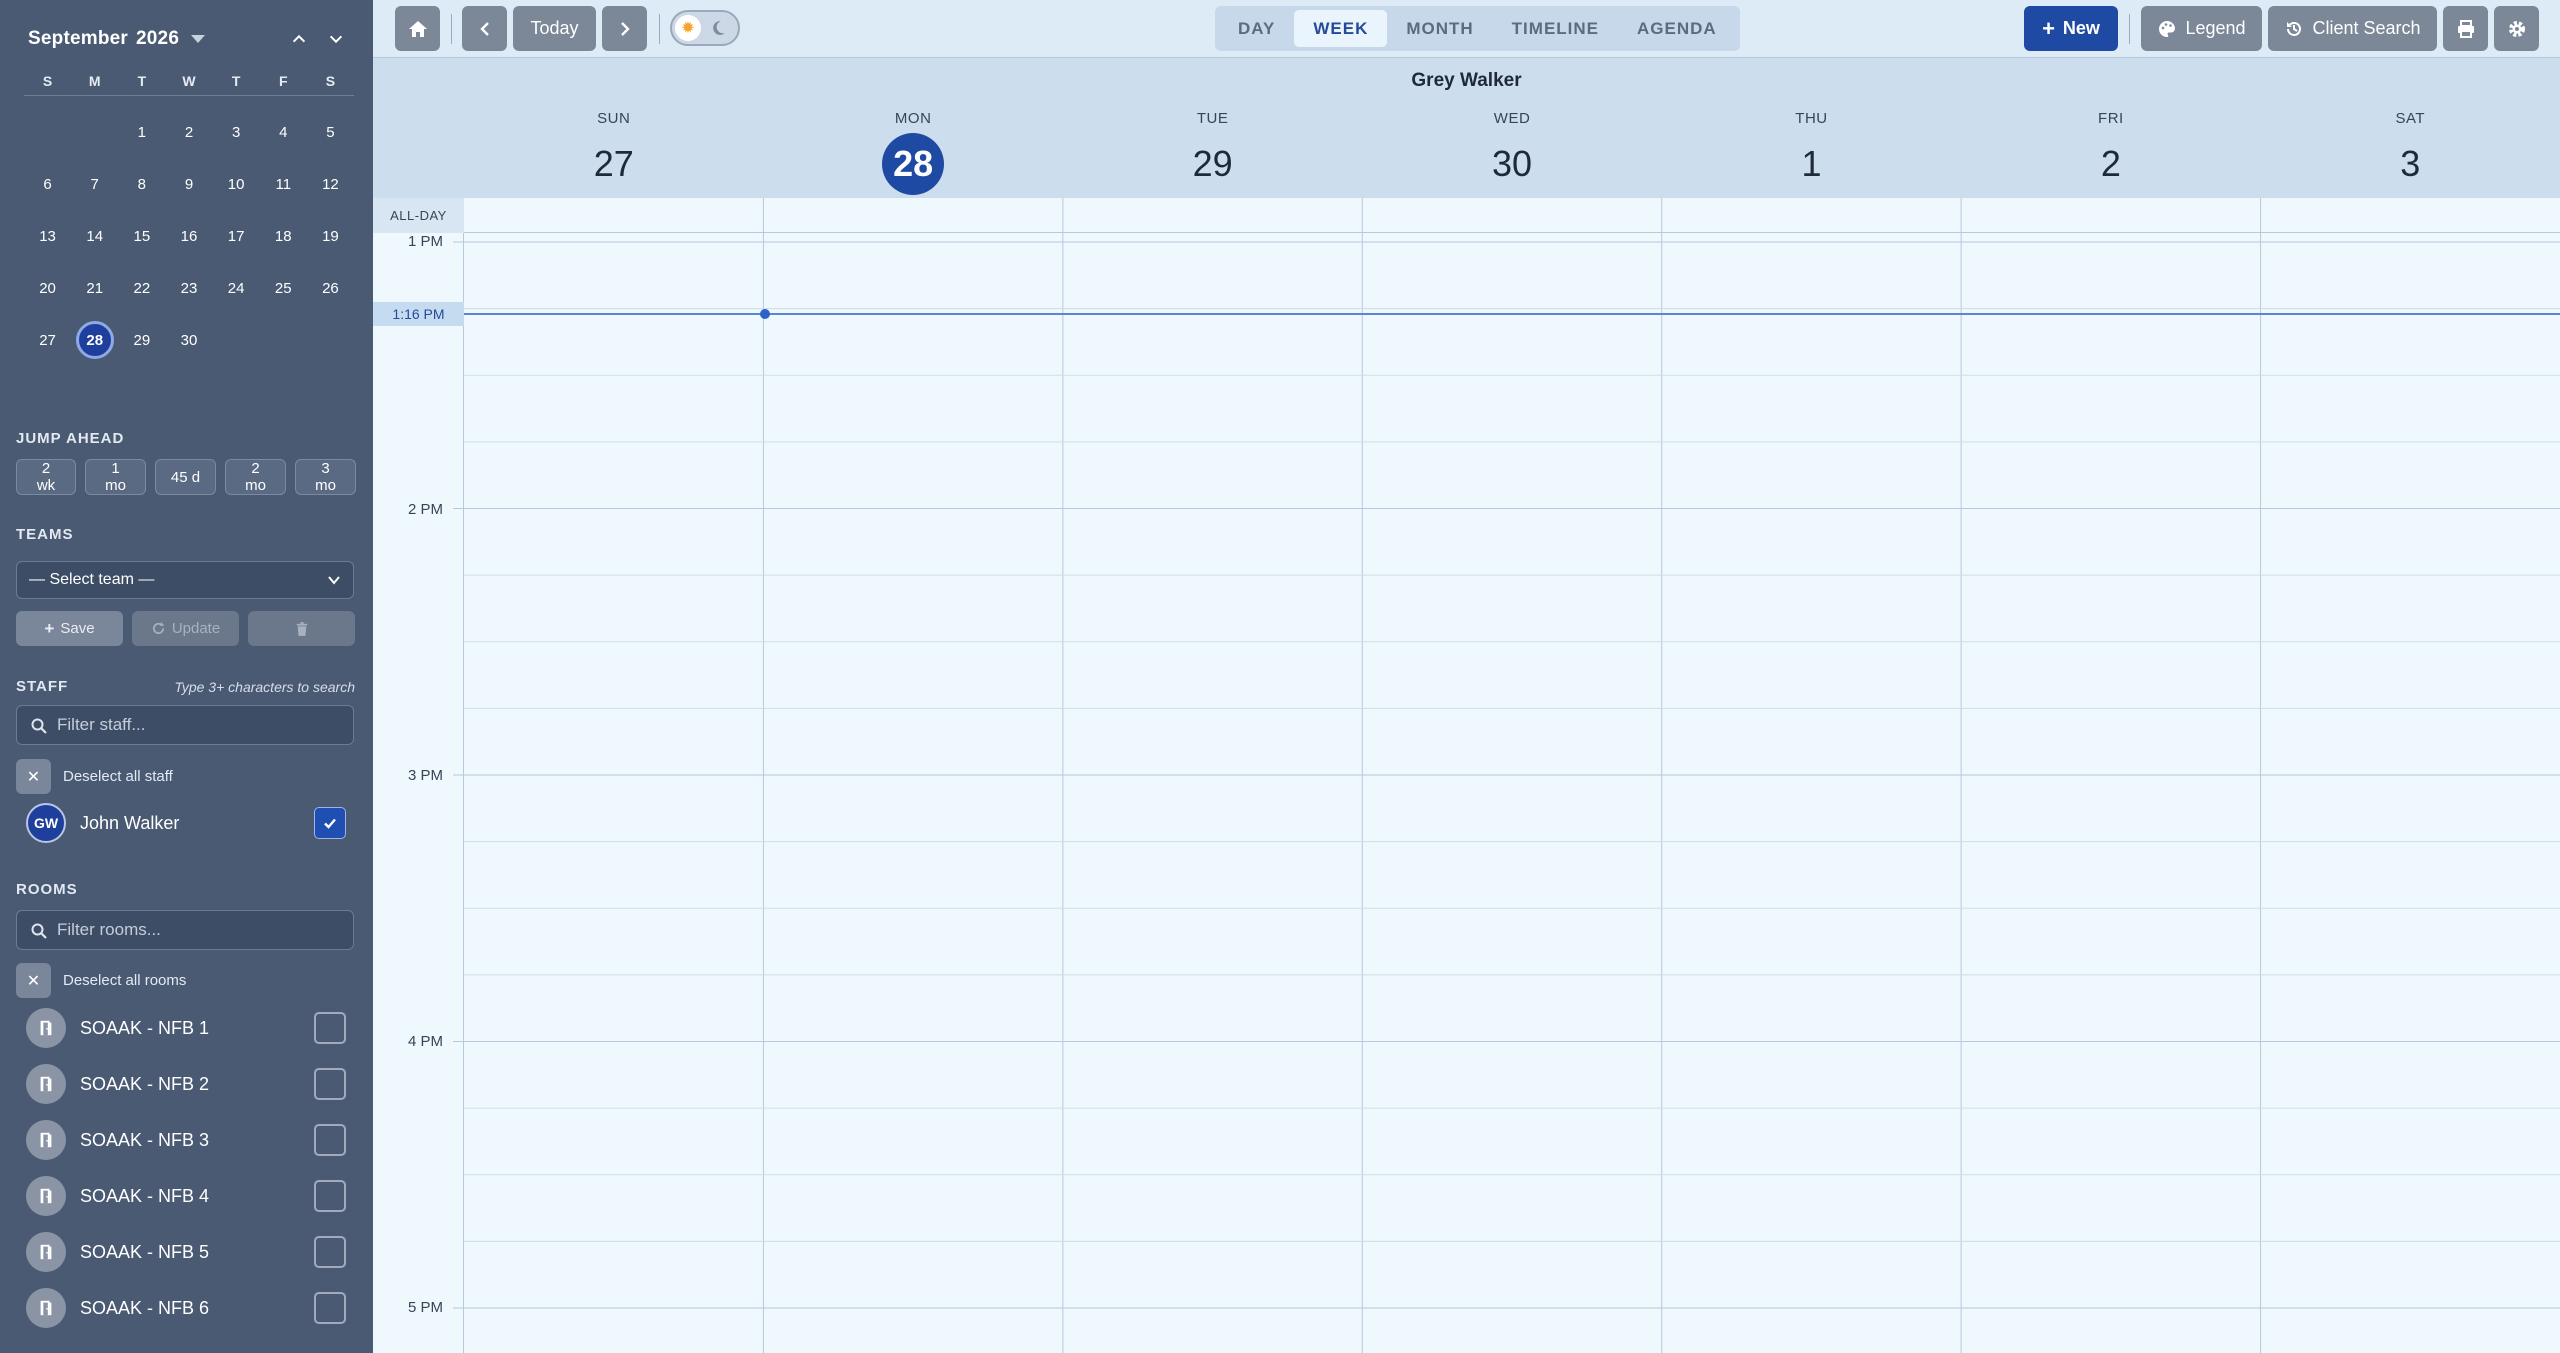  I want to click on mini-calendar-day: 8, so click(141, 184).